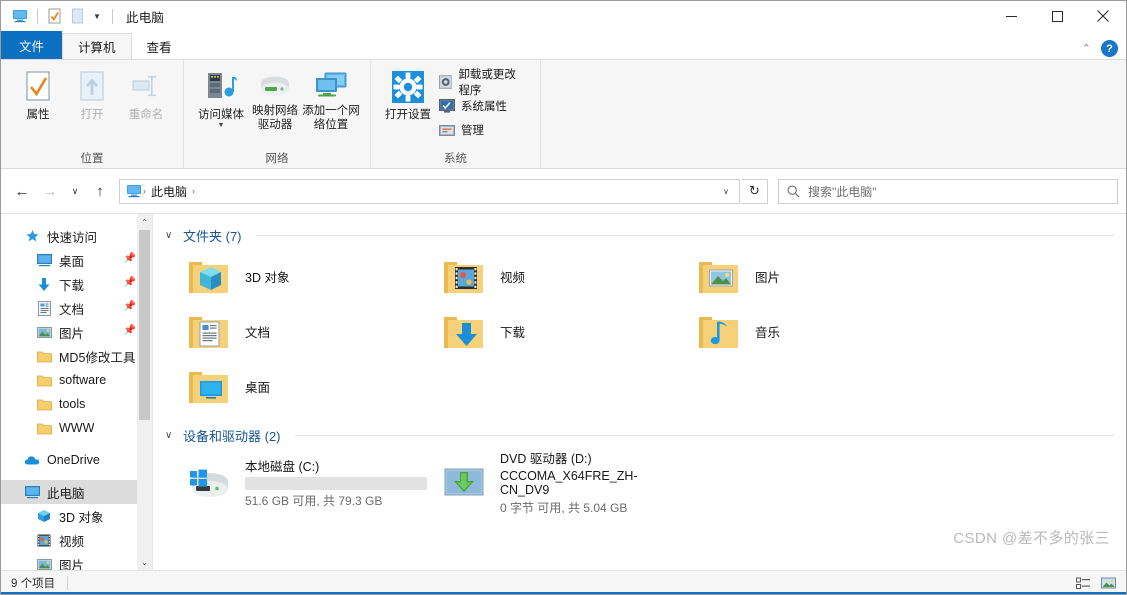  Describe the element at coordinates (144, 222) in the screenshot. I see `scroll-up-icon: ⌃` at that location.